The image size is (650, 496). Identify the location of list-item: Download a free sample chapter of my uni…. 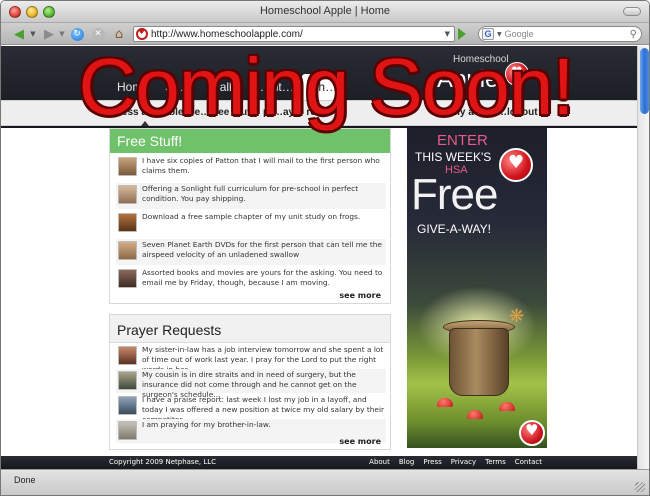
(251, 224).